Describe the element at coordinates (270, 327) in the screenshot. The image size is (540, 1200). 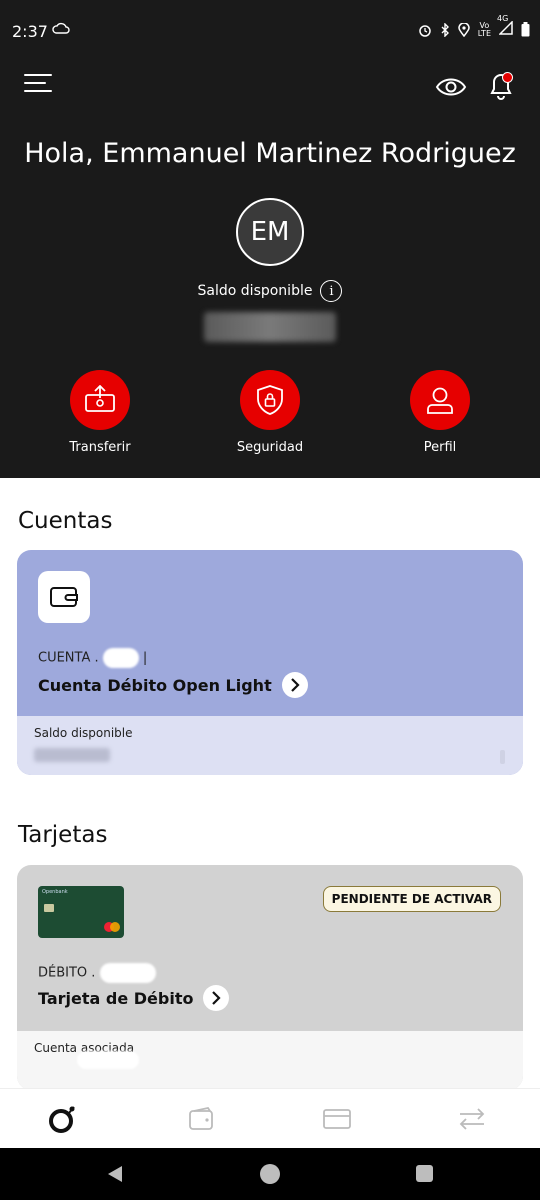
I see `hidden-balance` at that location.